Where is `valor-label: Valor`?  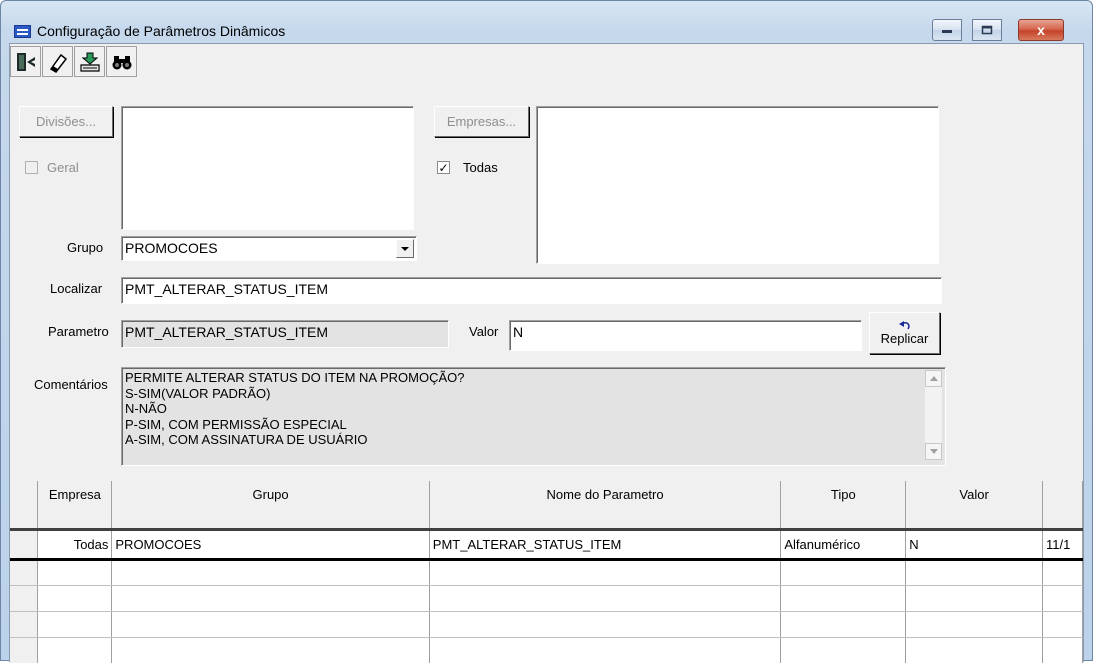 valor-label: Valor is located at coordinates (484, 331).